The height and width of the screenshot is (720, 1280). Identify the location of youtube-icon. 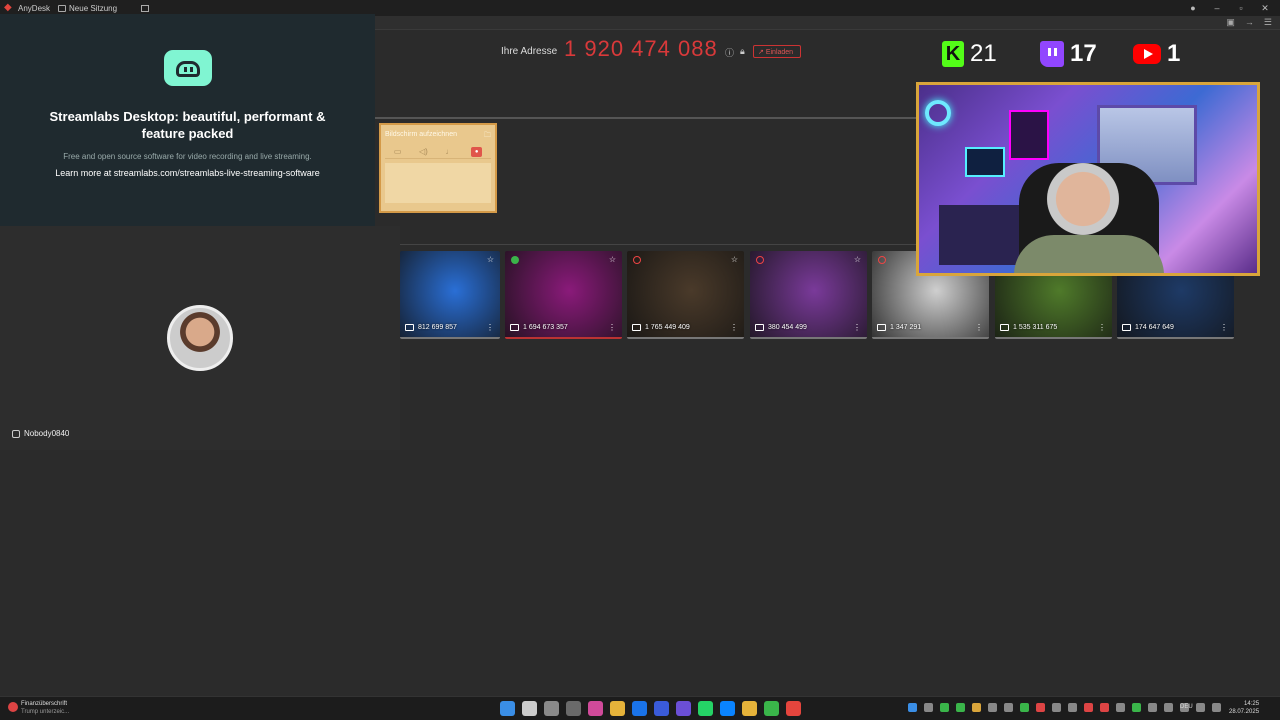
(1147, 54).